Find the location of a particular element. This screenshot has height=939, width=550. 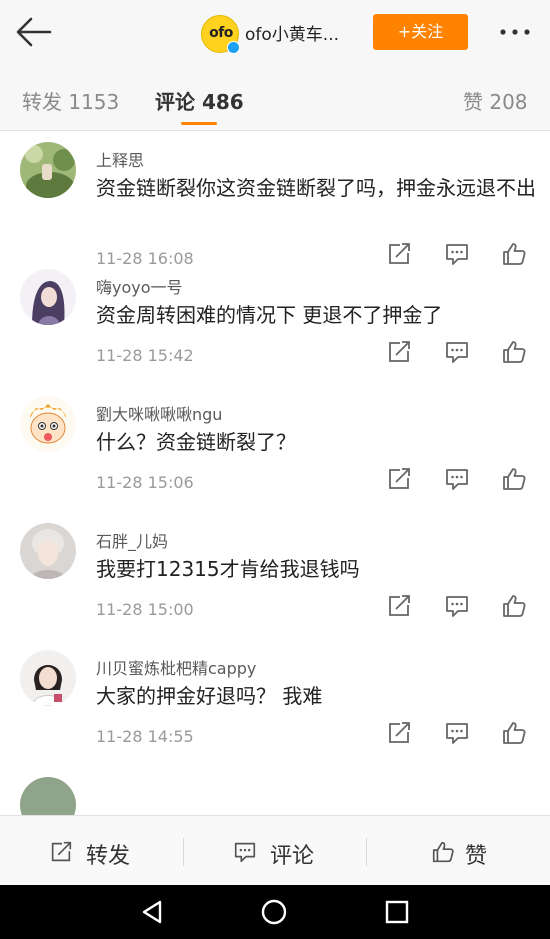

account-avatar: ofo is located at coordinates (220, 34).